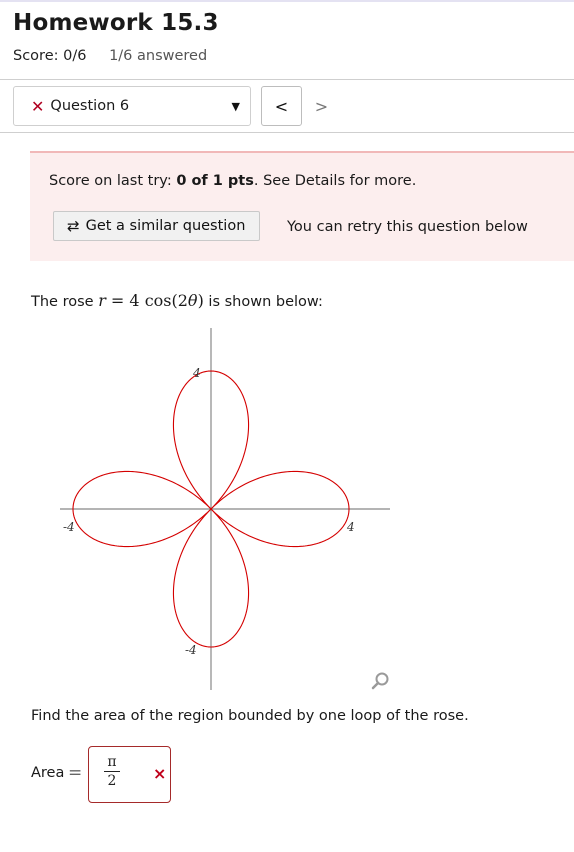 The width and height of the screenshot is (574, 852). I want to click on answer-denominator: 2, so click(112, 781).